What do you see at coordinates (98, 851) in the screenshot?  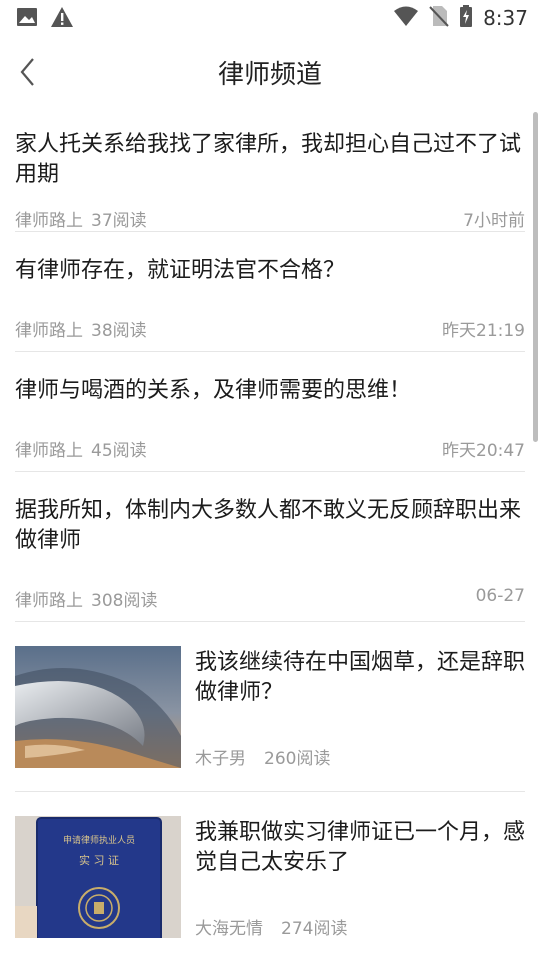 I see `certificate-text: 申请律师执业人员 实 习 证` at bounding box center [98, 851].